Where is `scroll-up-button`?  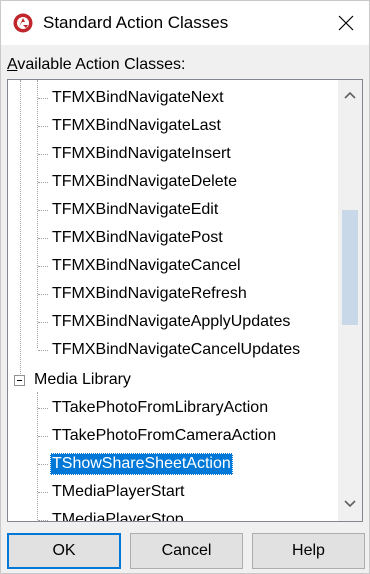 scroll-up-button is located at coordinates (350, 96).